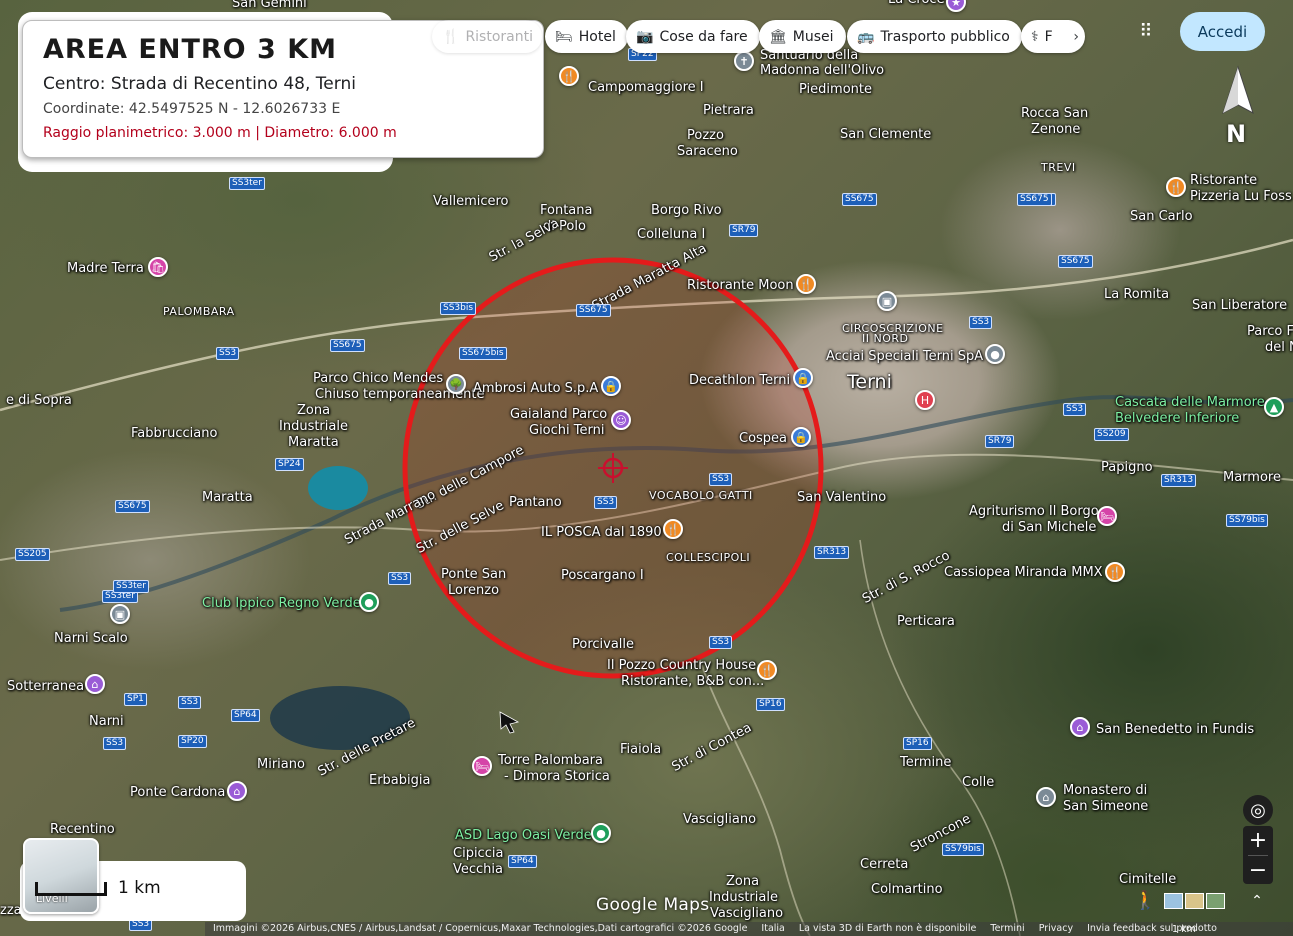  What do you see at coordinates (1145, 902) in the screenshot?
I see `pegman-icon: 🚶` at bounding box center [1145, 902].